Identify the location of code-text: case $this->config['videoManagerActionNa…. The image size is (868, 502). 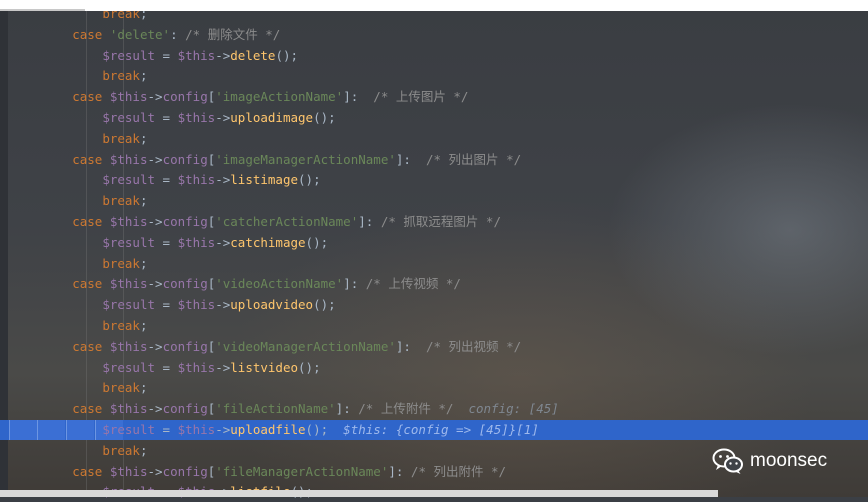
(266, 347).